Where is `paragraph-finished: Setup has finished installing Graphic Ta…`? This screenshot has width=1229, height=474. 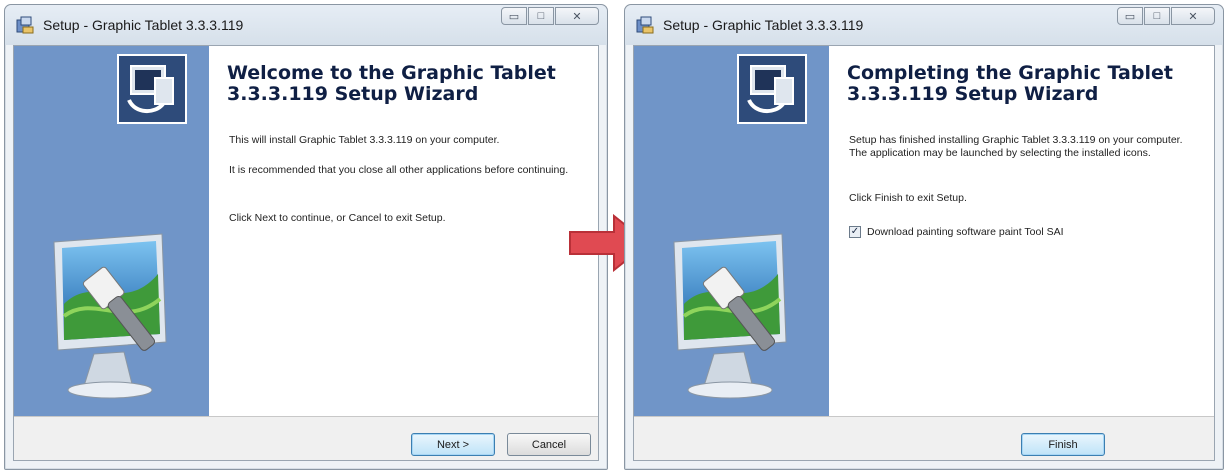
paragraph-finished: Setup has finished installing Graphic Ta… is located at coordinates (1016, 146).